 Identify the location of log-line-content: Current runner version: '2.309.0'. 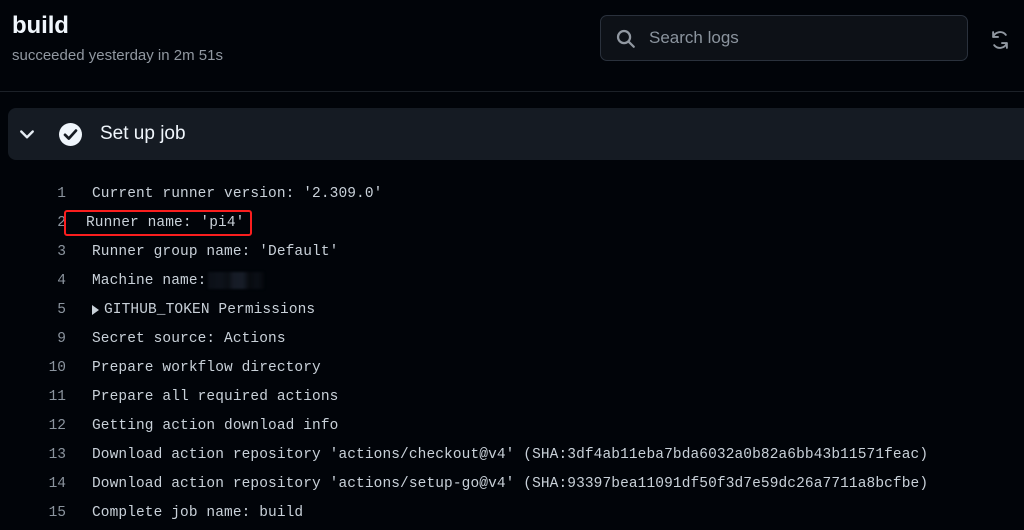
(237, 193).